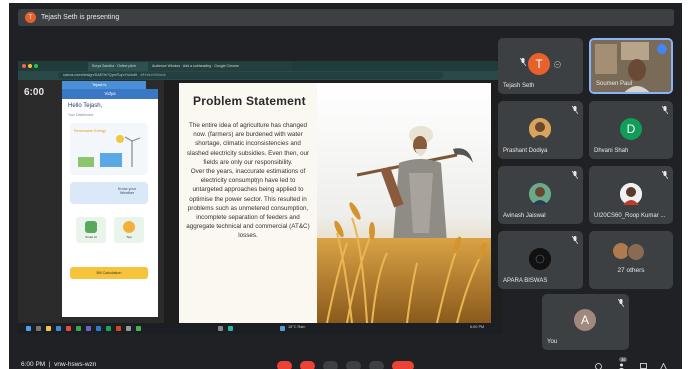 This screenshot has width=688, height=369. Describe the element at coordinates (631, 270) in the screenshot. I see `others-count: 27 others` at that location.